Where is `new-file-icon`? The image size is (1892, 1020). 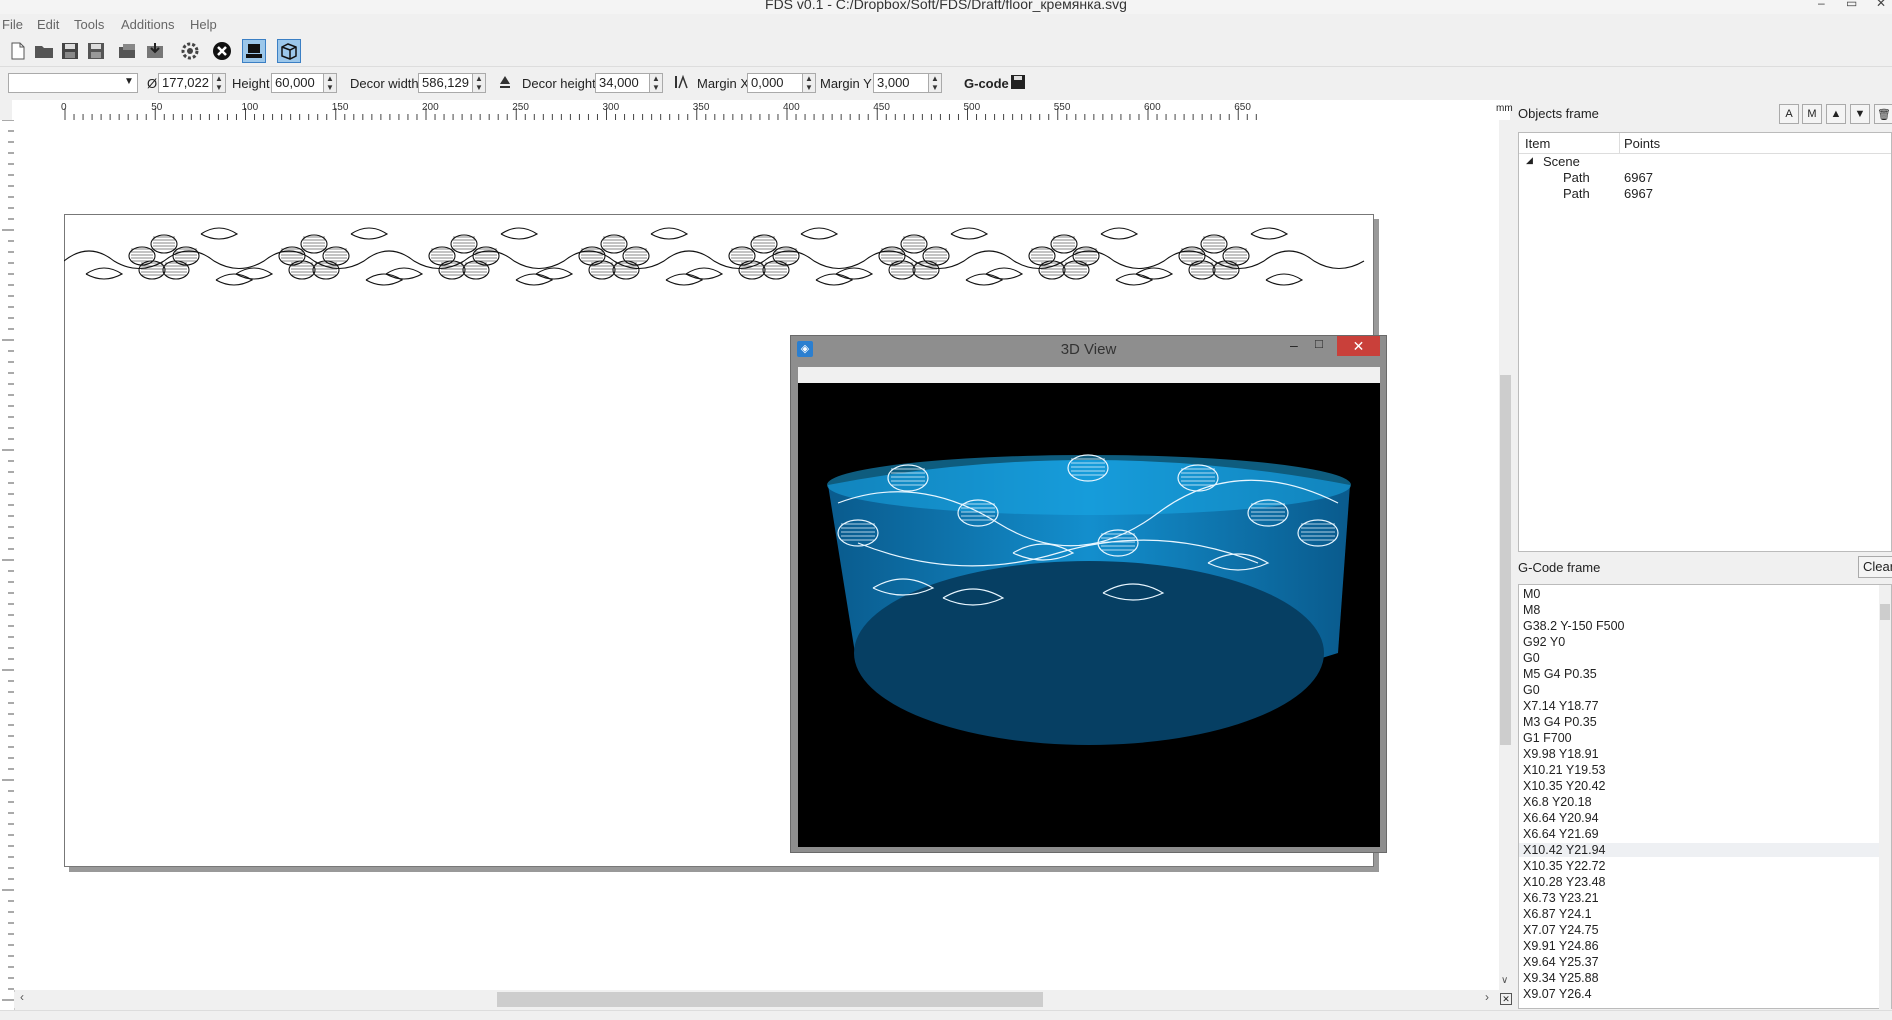 new-file-icon is located at coordinates (18, 51).